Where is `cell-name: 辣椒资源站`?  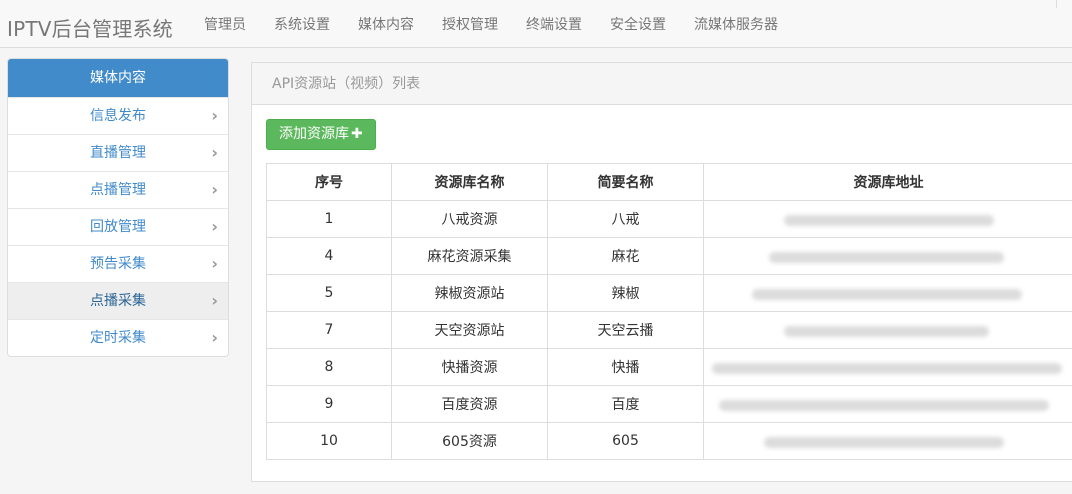 cell-name: 辣椒资源站 is located at coordinates (469, 293).